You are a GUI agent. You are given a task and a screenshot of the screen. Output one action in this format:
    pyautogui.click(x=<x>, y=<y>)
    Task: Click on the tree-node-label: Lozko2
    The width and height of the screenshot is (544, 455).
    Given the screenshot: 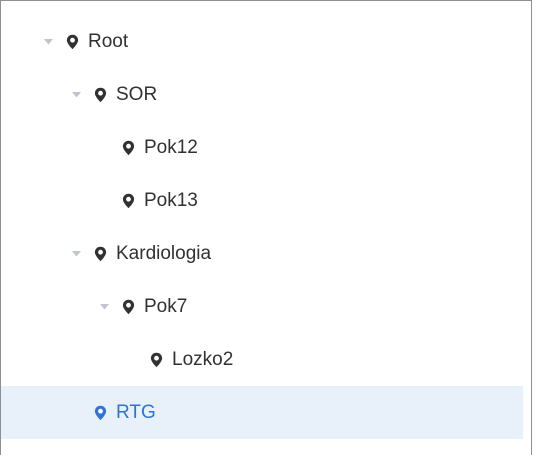 What is the action you would take?
    pyautogui.click(x=203, y=359)
    